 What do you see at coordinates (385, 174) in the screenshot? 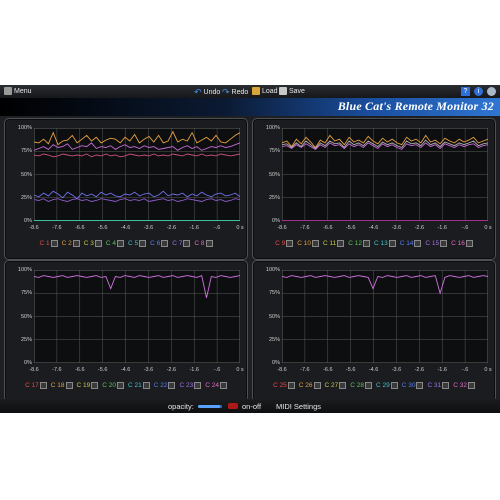
I see `plot-svg` at bounding box center [385, 174].